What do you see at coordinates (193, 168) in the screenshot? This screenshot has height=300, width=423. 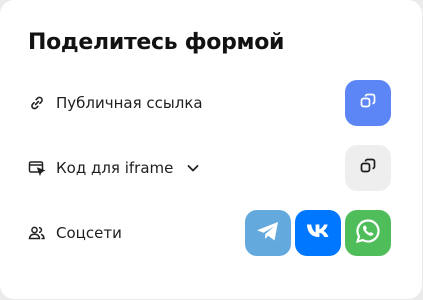 I see `chevron-down-icon` at bounding box center [193, 168].